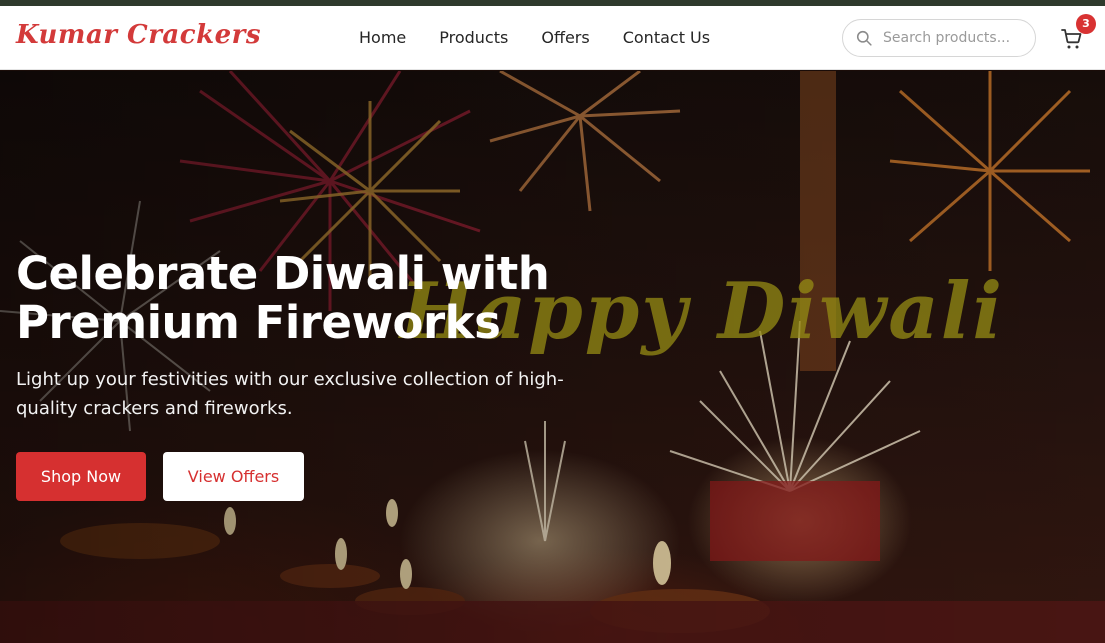 This screenshot has width=1105, height=643. What do you see at coordinates (666, 38) in the screenshot?
I see `nav-contact-us: Contact Us` at bounding box center [666, 38].